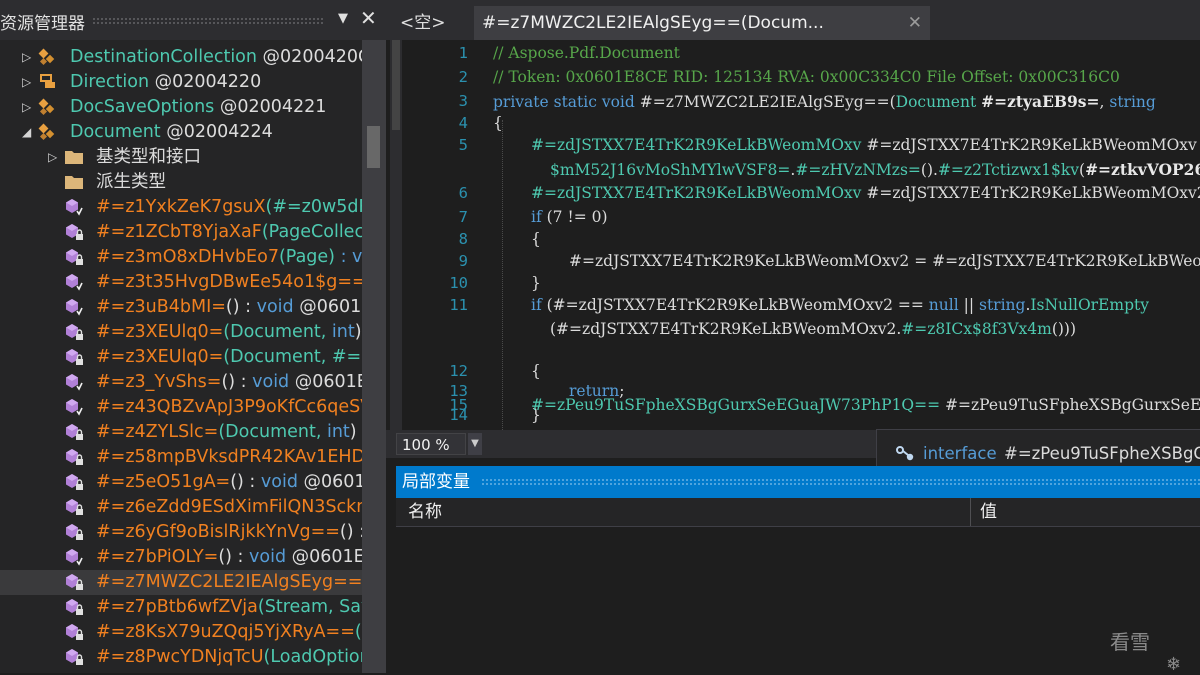 The width and height of the screenshot is (1200, 675). Describe the element at coordinates (181, 157) in the screenshot. I see `tree-item: ▷ 基类型和接口` at that location.